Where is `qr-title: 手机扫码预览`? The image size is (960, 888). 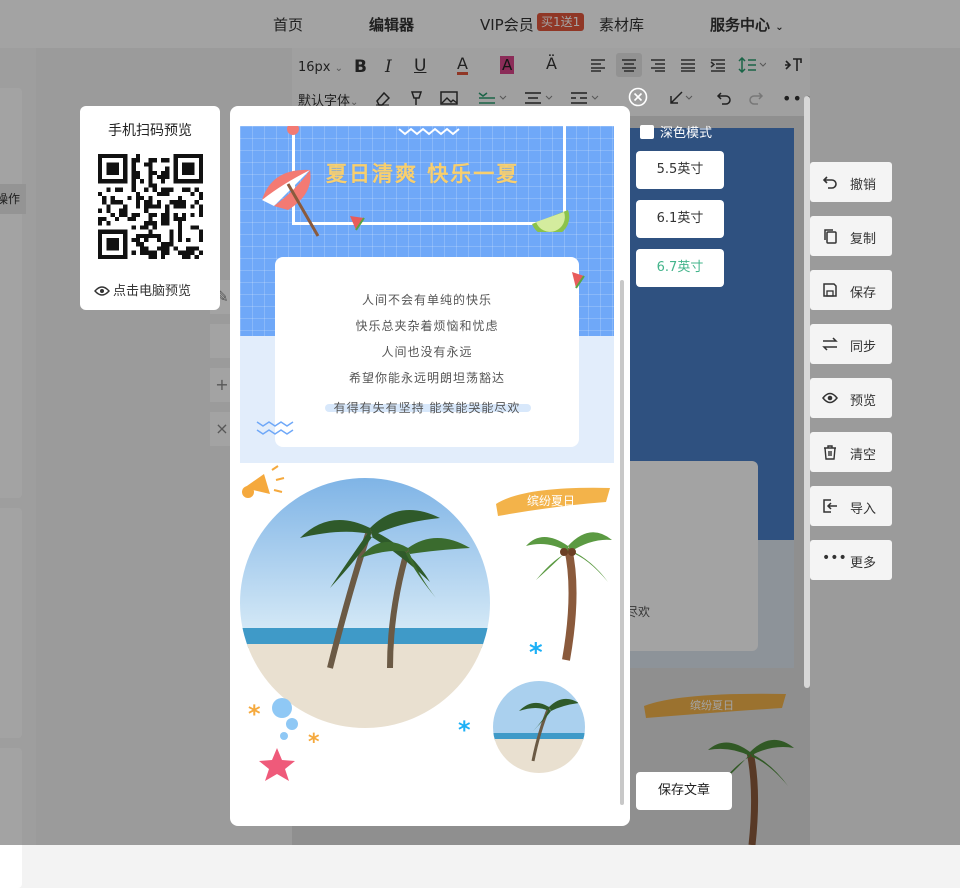
qr-title: 手机扫码预览 is located at coordinates (150, 131).